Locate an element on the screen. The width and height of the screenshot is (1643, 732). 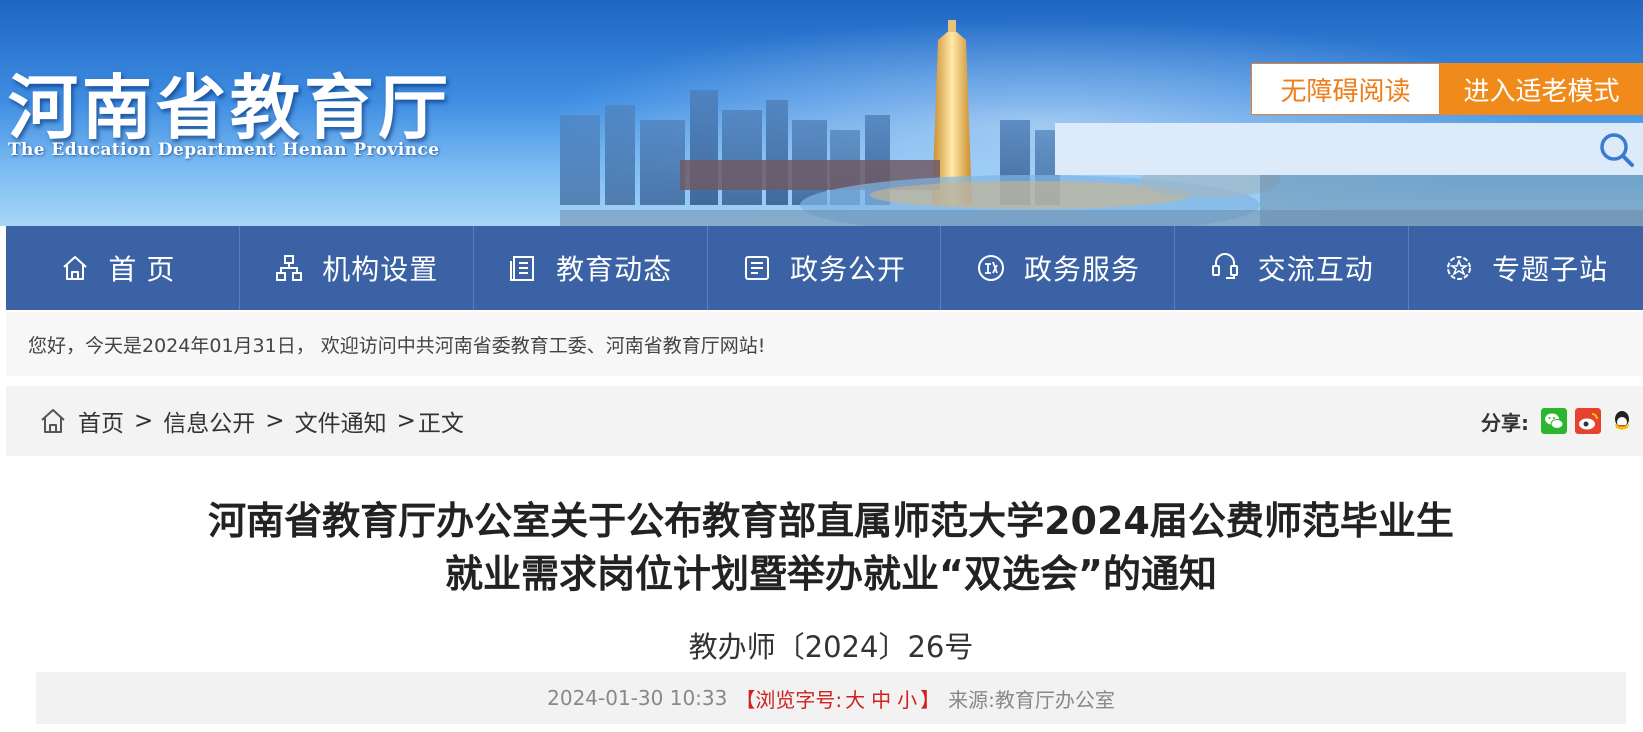
font-size-small-button: 小 is located at coordinates (907, 698).